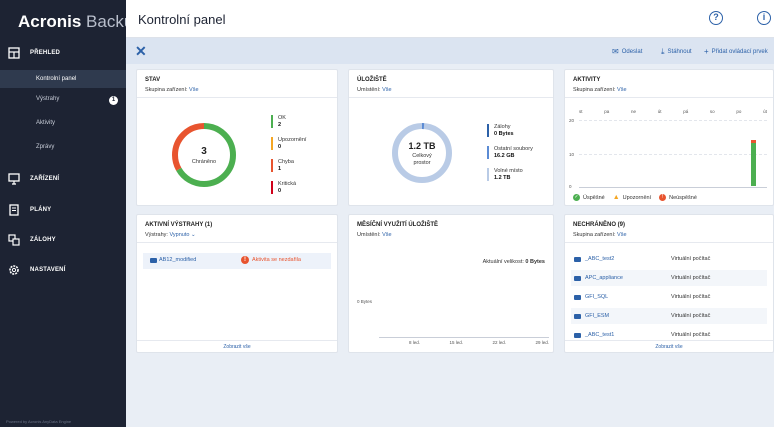  Describe the element at coordinates (716, 18) in the screenshot. I see `help-icon: ?` at that location.